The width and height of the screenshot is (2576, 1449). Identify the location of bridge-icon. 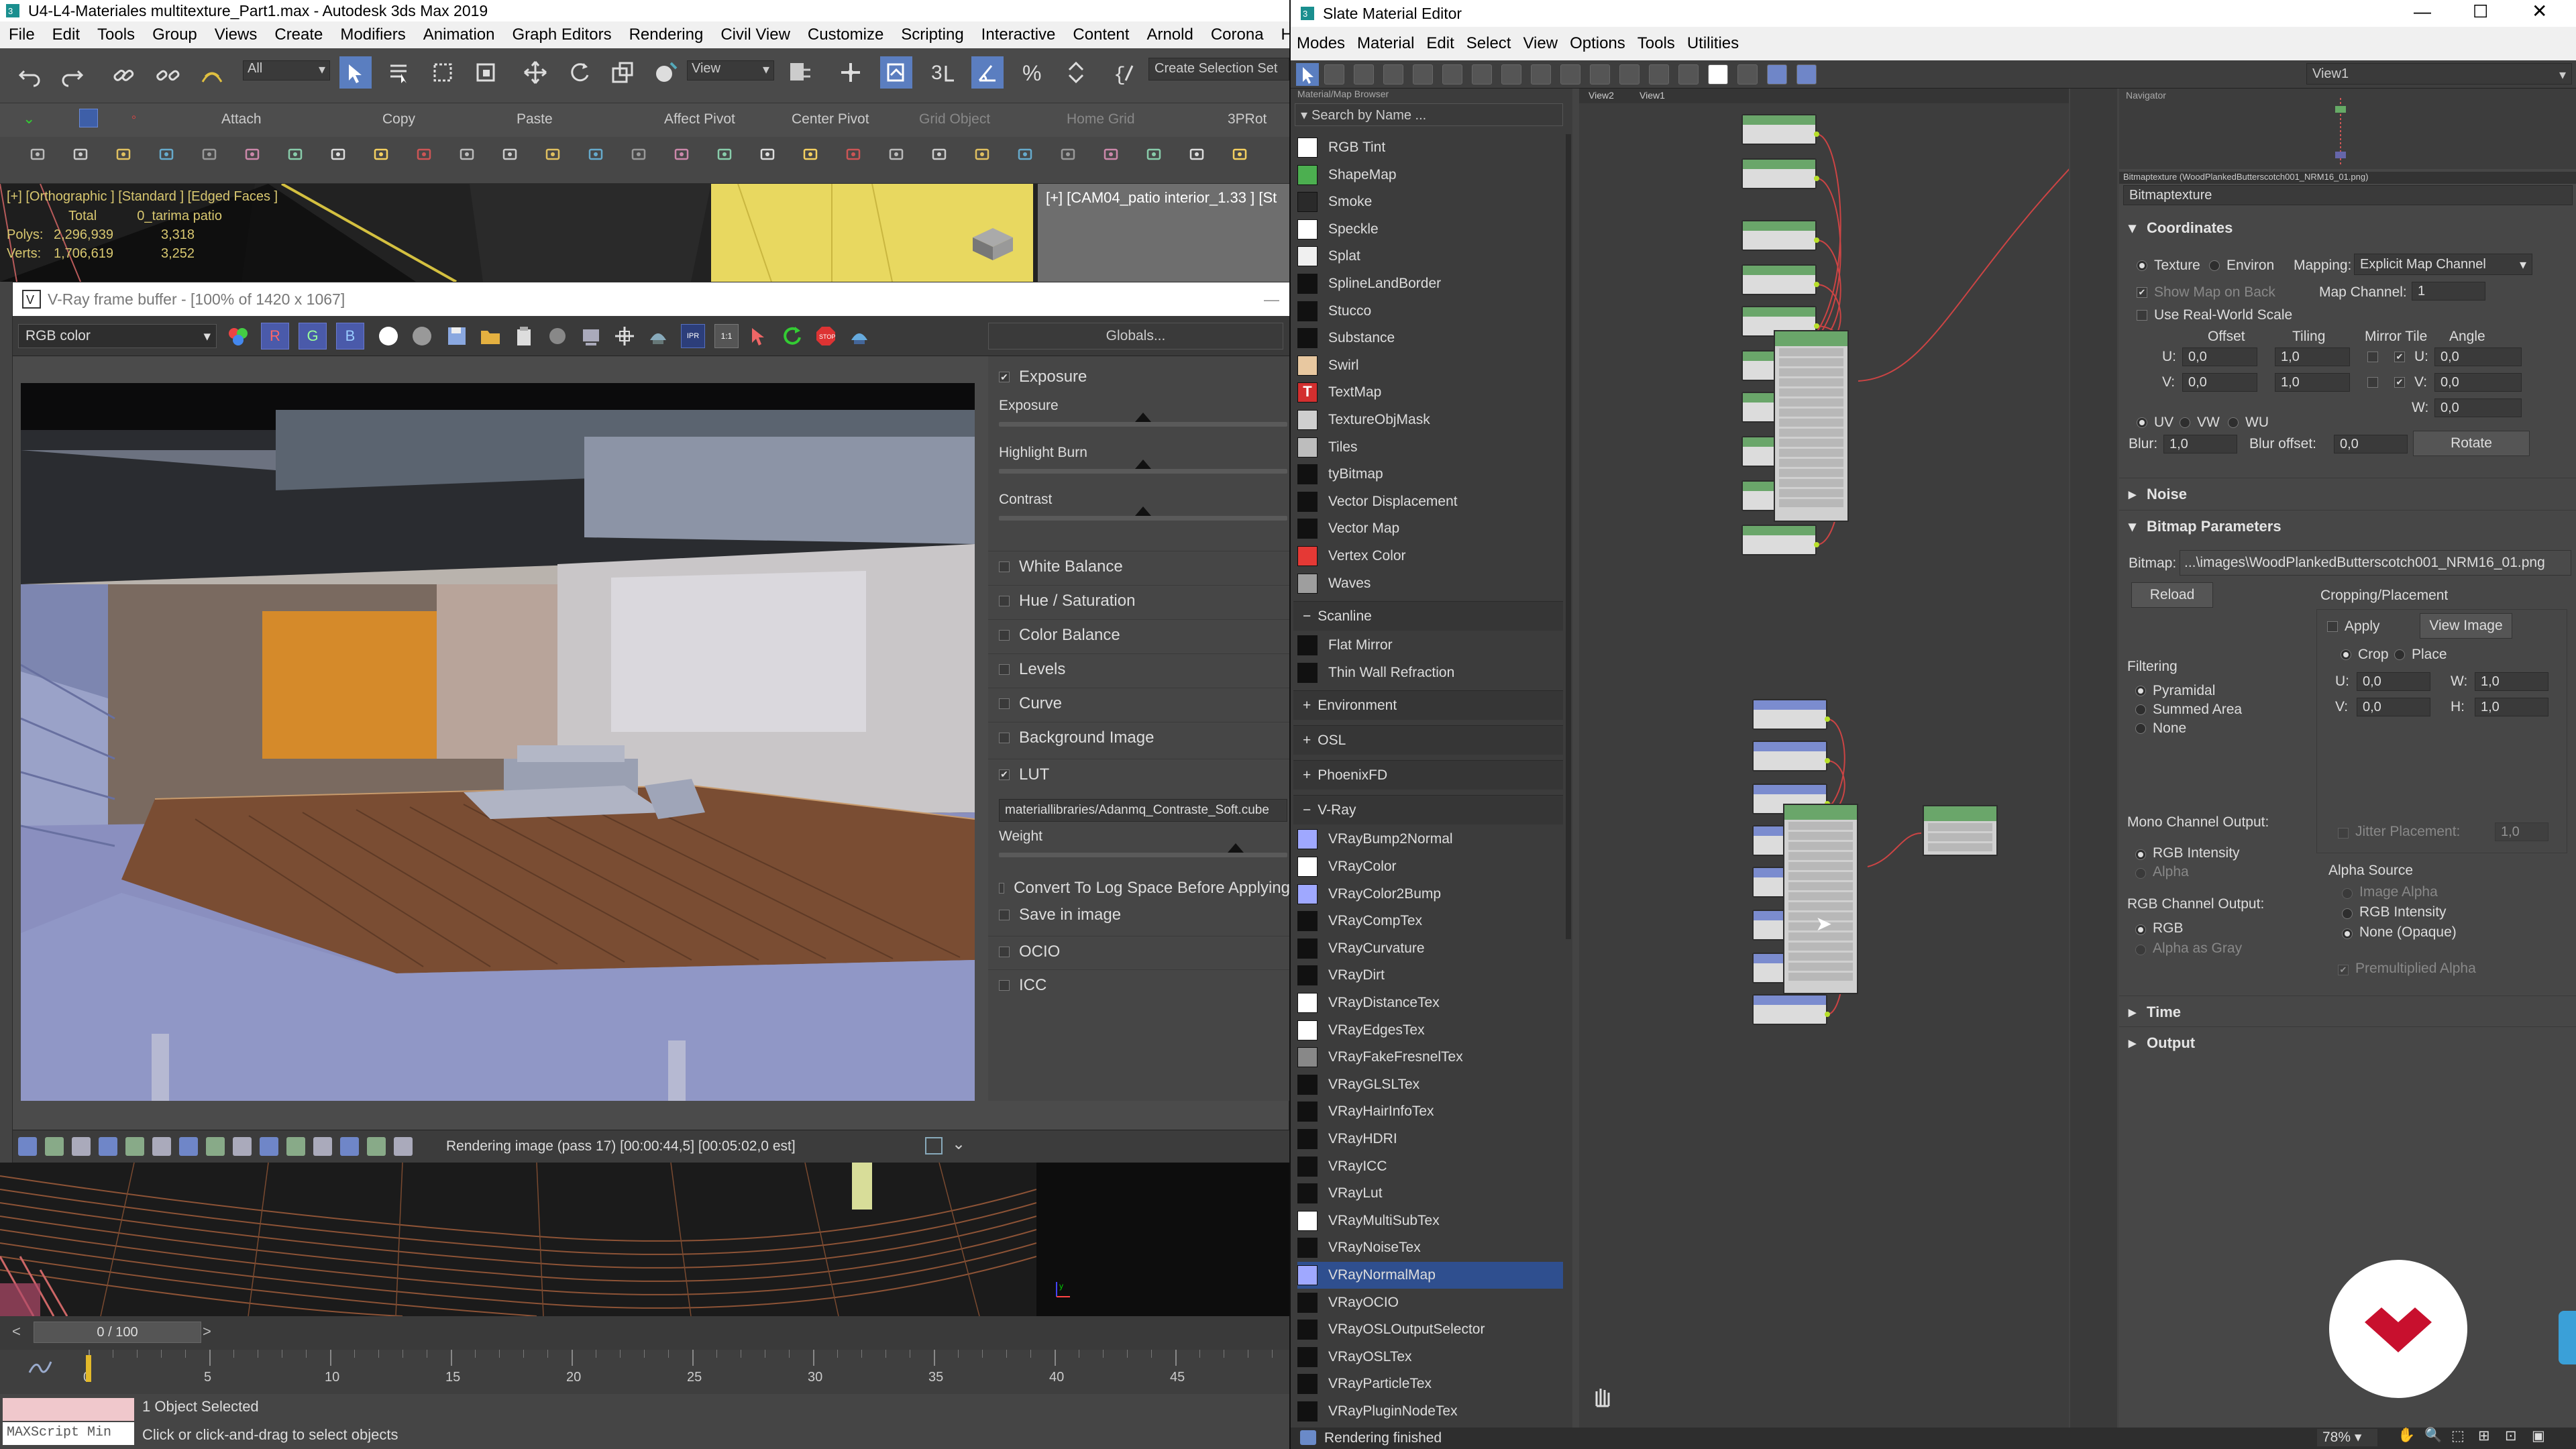
(638, 154).